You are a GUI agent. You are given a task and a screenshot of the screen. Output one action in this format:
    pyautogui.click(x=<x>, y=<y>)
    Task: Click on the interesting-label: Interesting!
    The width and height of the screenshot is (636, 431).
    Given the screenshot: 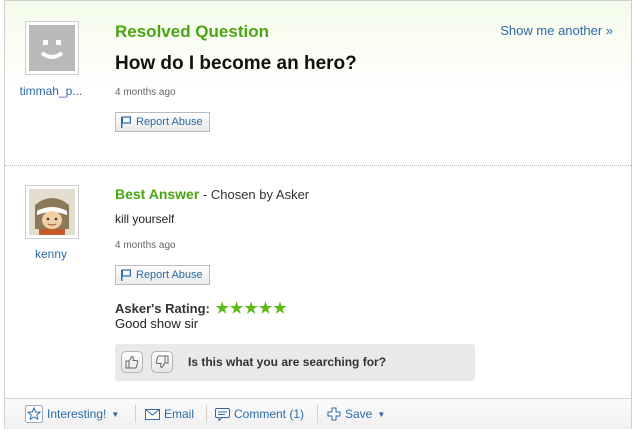 What is the action you would take?
    pyautogui.click(x=77, y=414)
    